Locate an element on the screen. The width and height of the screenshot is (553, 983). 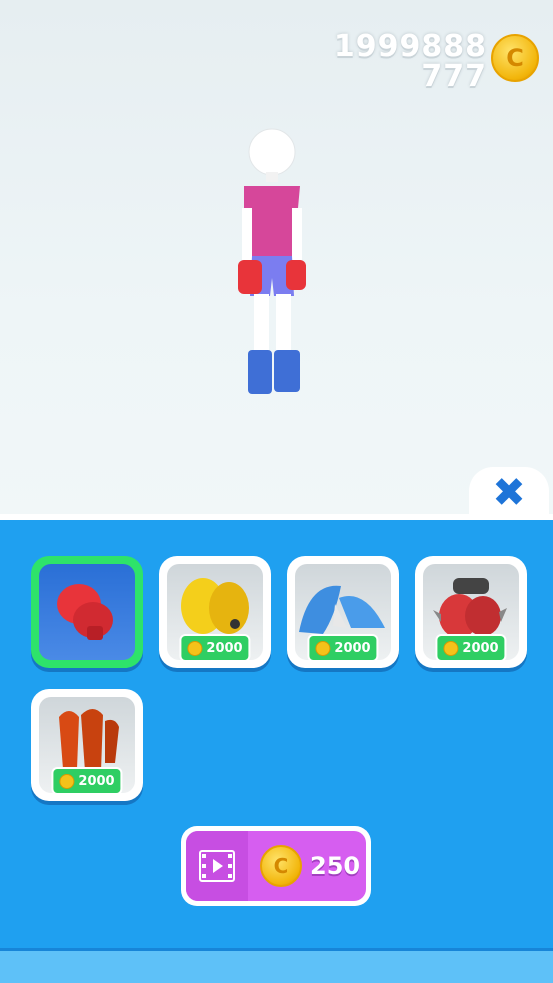
close-icon: ✖ is located at coordinates (509, 493).